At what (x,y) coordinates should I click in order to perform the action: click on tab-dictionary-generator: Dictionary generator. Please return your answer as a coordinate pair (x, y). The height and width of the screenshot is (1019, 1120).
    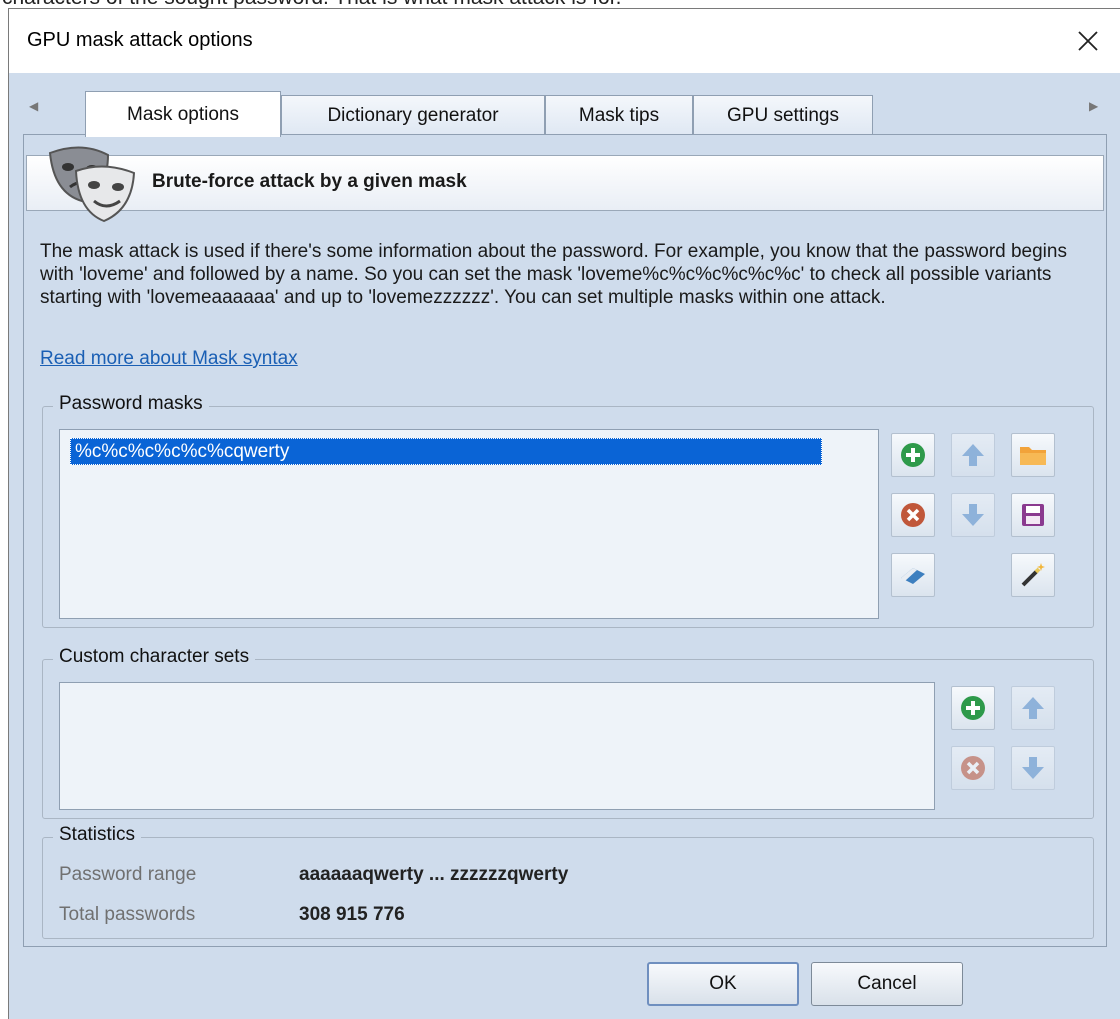
    Looking at the image, I should click on (413, 115).